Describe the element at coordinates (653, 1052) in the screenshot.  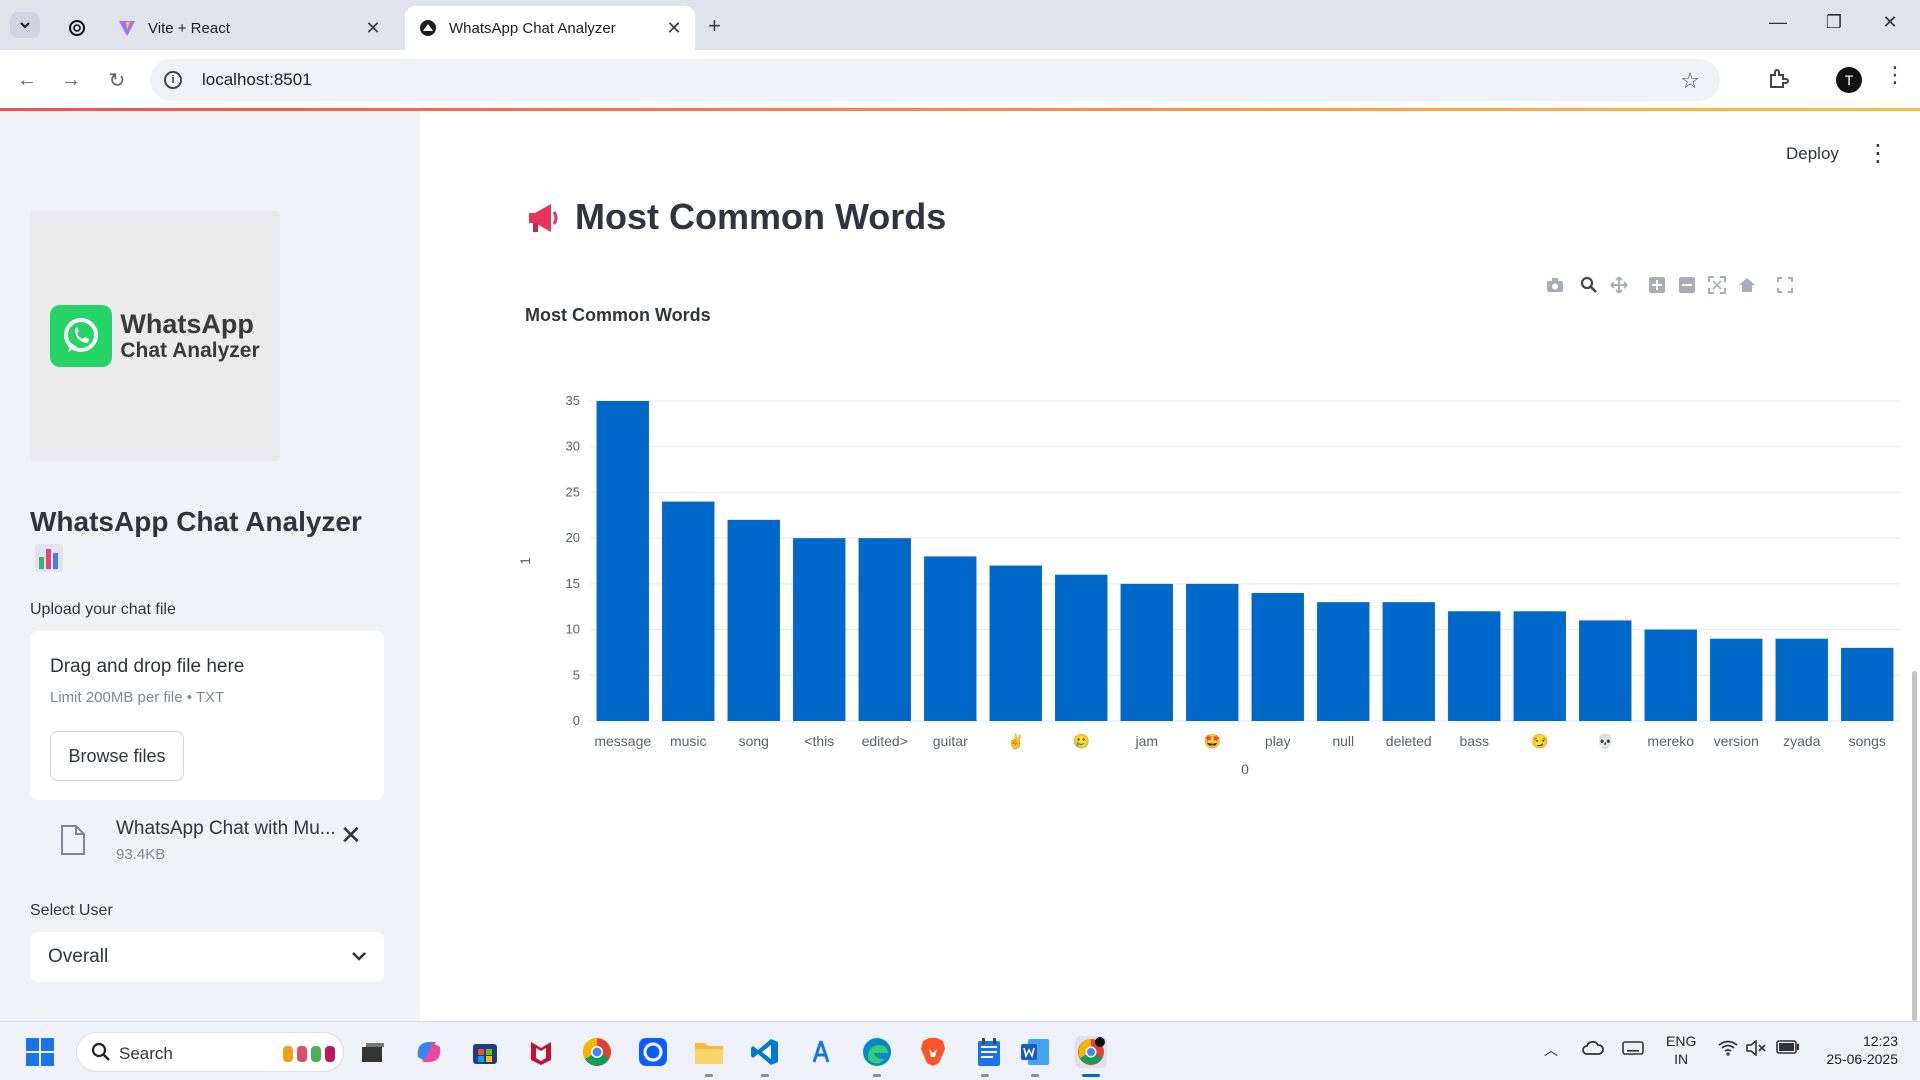
I see `zoom-app-icon` at that location.